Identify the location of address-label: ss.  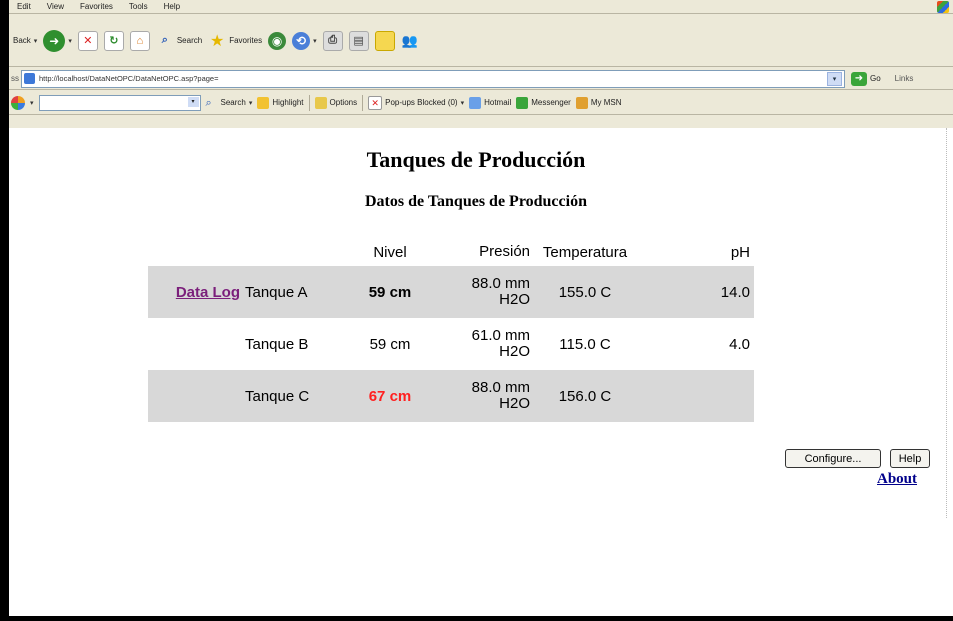
(15, 78).